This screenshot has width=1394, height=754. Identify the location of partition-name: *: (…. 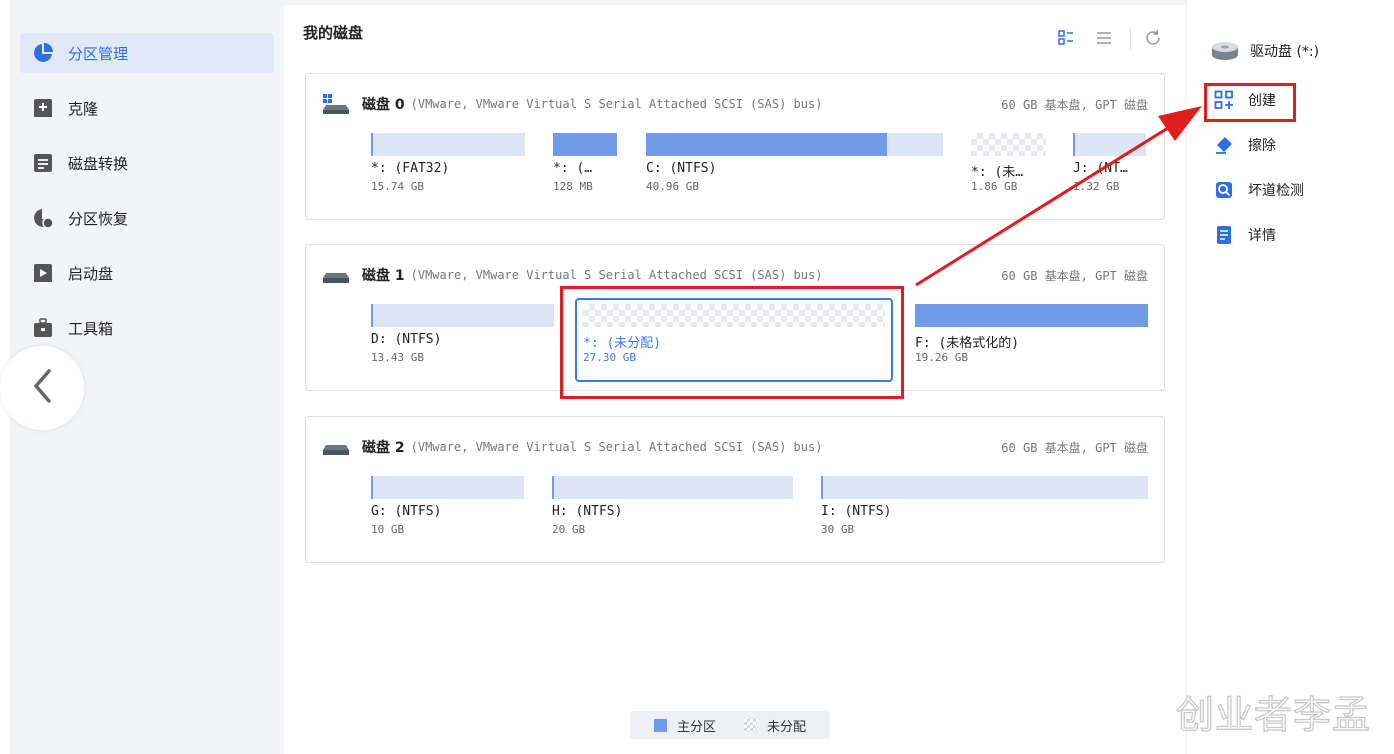
(573, 168).